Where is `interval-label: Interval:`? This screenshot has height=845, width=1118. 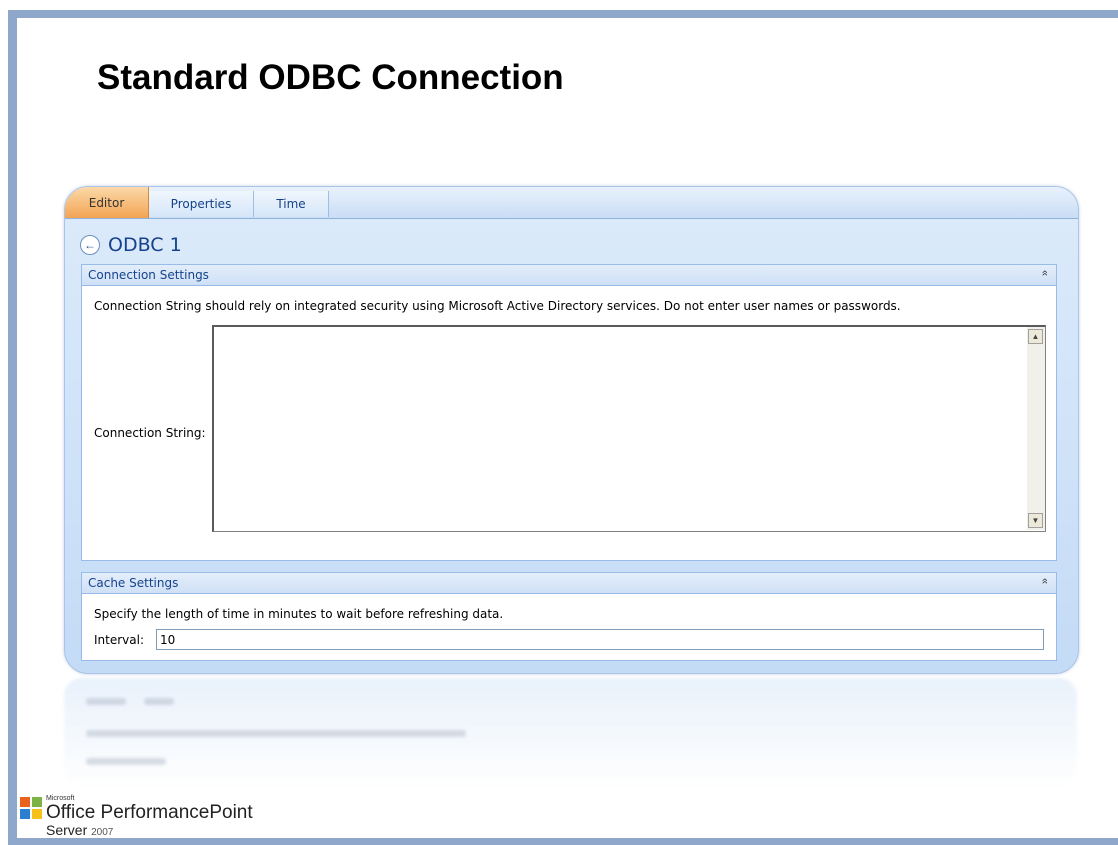
interval-label: Interval: is located at coordinates (119, 640).